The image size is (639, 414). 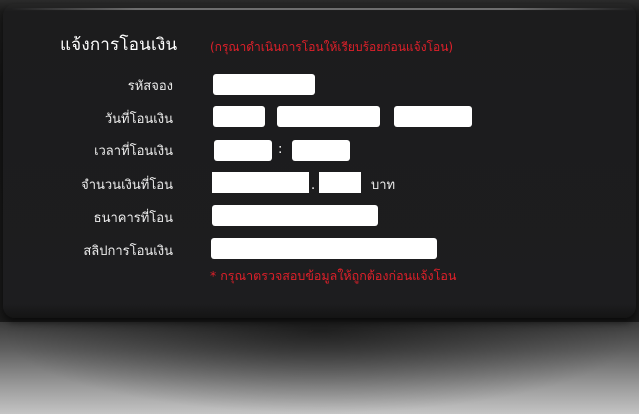 I want to click on transfer-time-label: เวลาที่โอนเงิน, so click(x=133, y=151).